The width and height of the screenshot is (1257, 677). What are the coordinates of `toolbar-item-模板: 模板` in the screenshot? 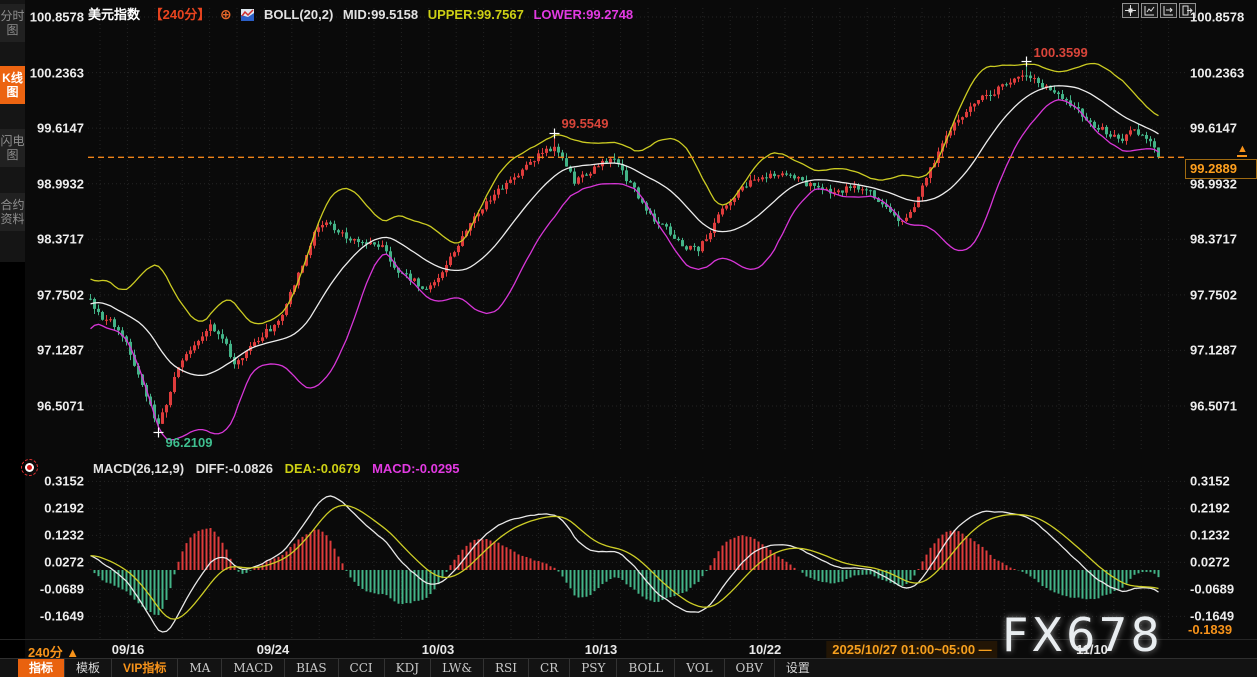 It's located at (87, 668).